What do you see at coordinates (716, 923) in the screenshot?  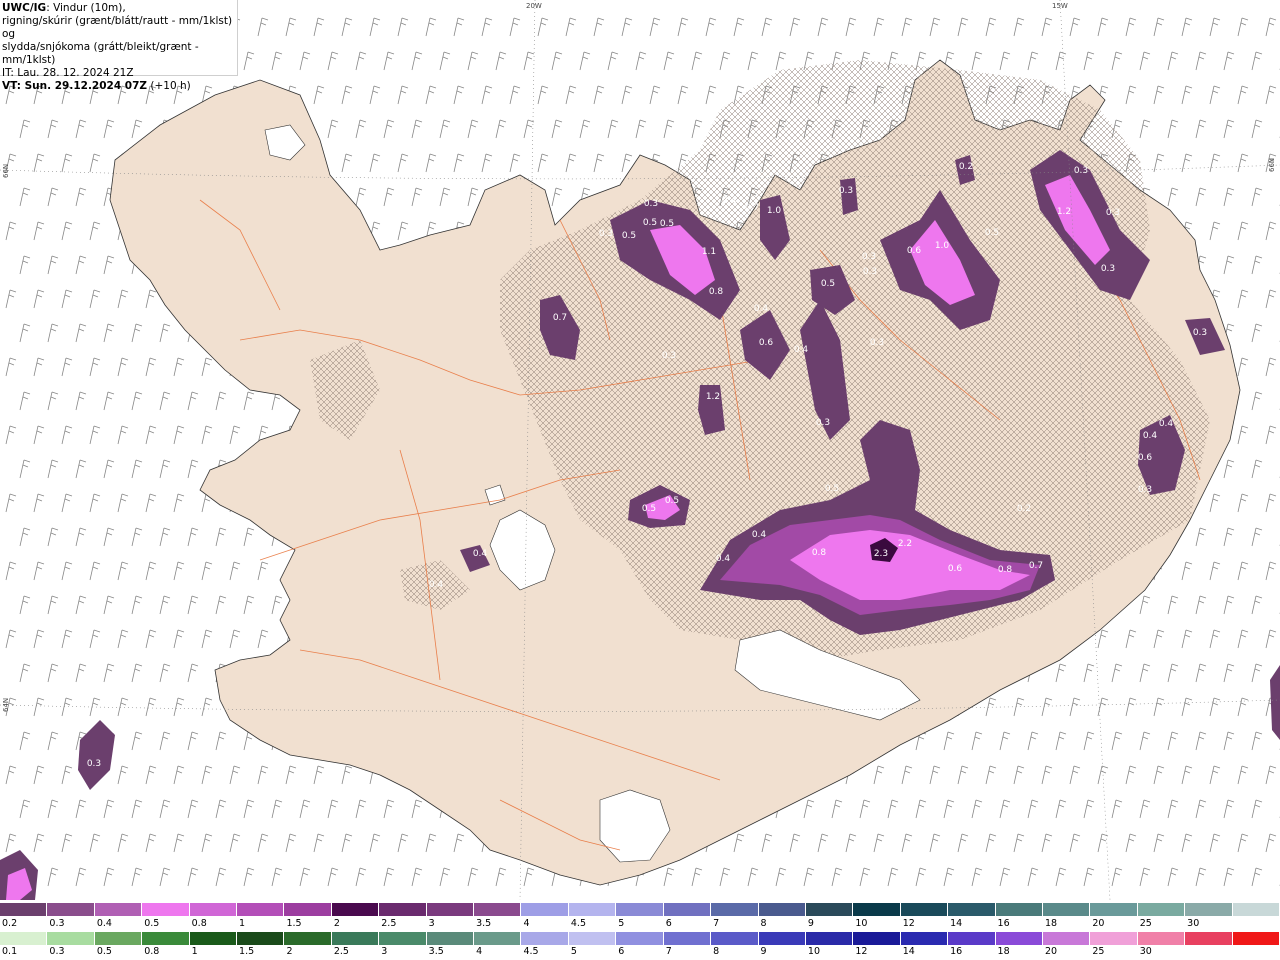 I see `legend-label: 7` at bounding box center [716, 923].